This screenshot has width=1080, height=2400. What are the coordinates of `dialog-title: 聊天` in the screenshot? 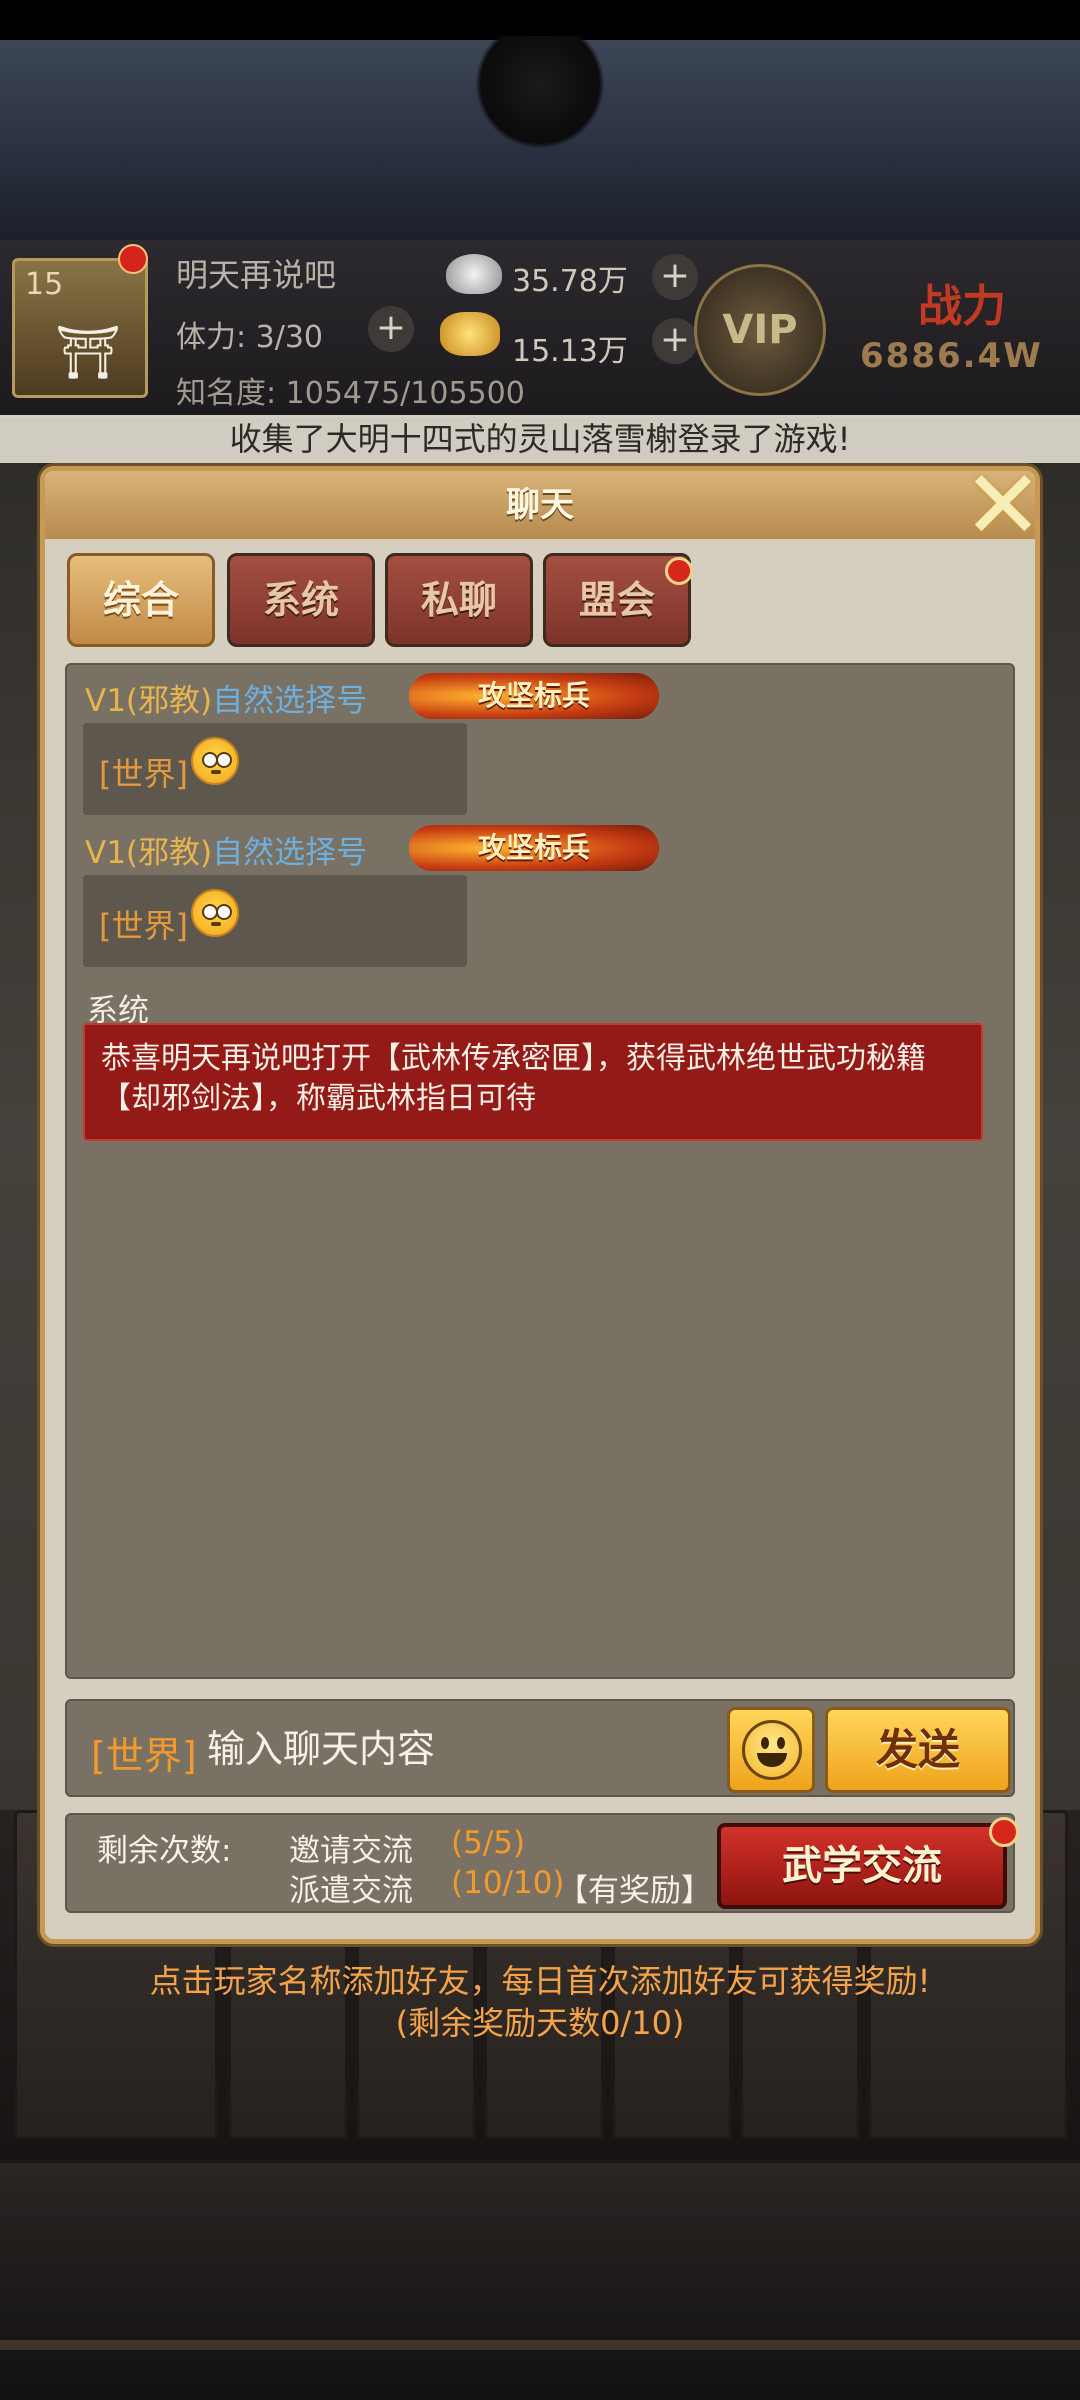 It's located at (540, 505).